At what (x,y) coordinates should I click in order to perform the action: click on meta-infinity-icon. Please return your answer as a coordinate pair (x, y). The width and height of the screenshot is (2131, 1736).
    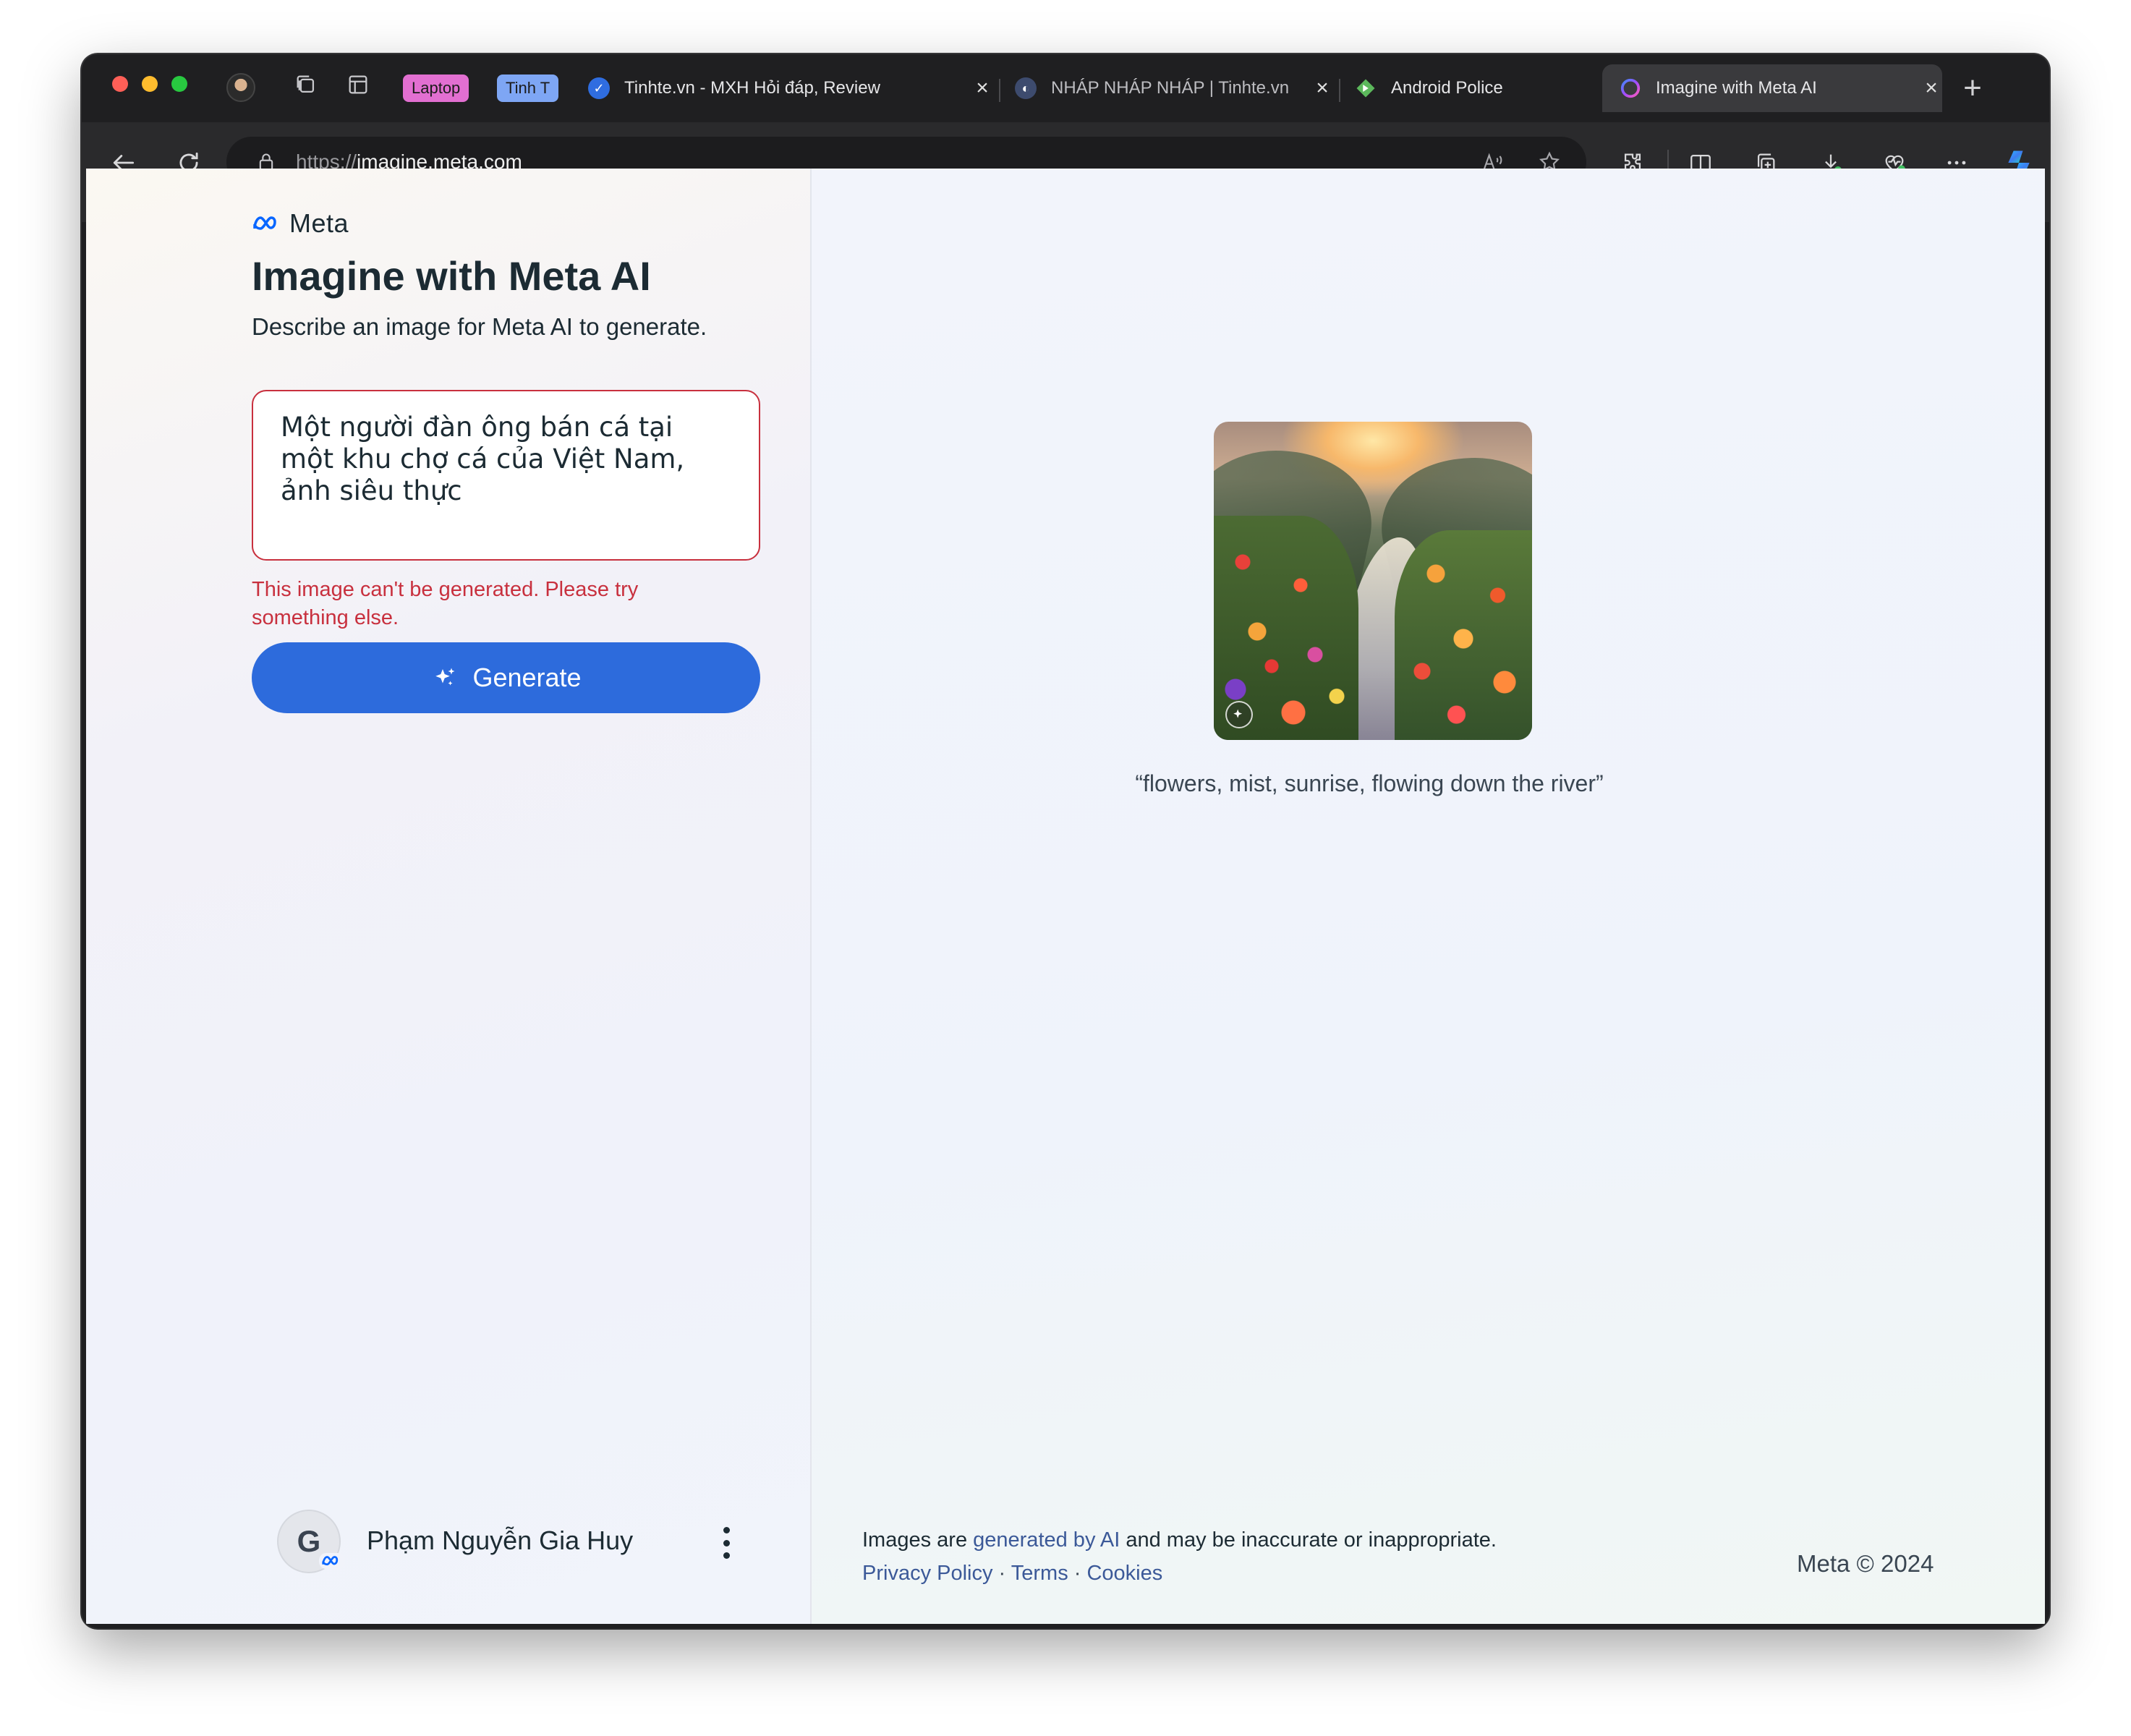
    Looking at the image, I should click on (264, 223).